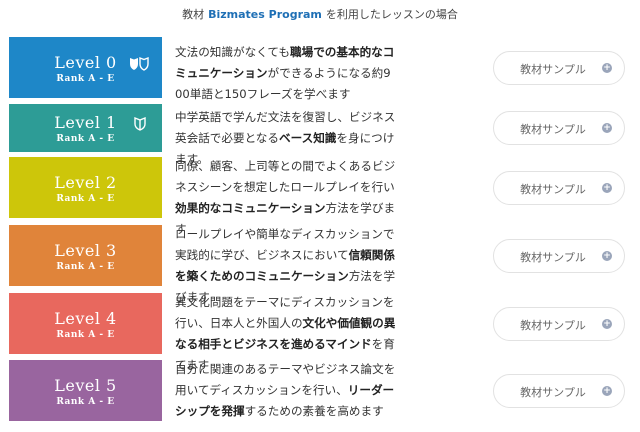 Image resolution: width=640 pixels, height=432 pixels. Describe the element at coordinates (85, 67) in the screenshot. I see `level-badge: Level 0 Rank A - E` at that location.